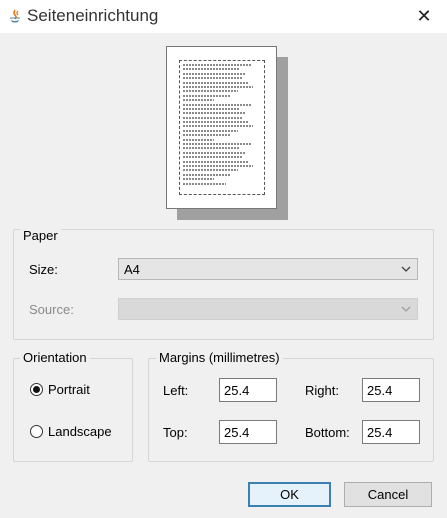  What do you see at coordinates (51, 309) in the screenshot?
I see `paper-source-label: Source:` at bounding box center [51, 309].